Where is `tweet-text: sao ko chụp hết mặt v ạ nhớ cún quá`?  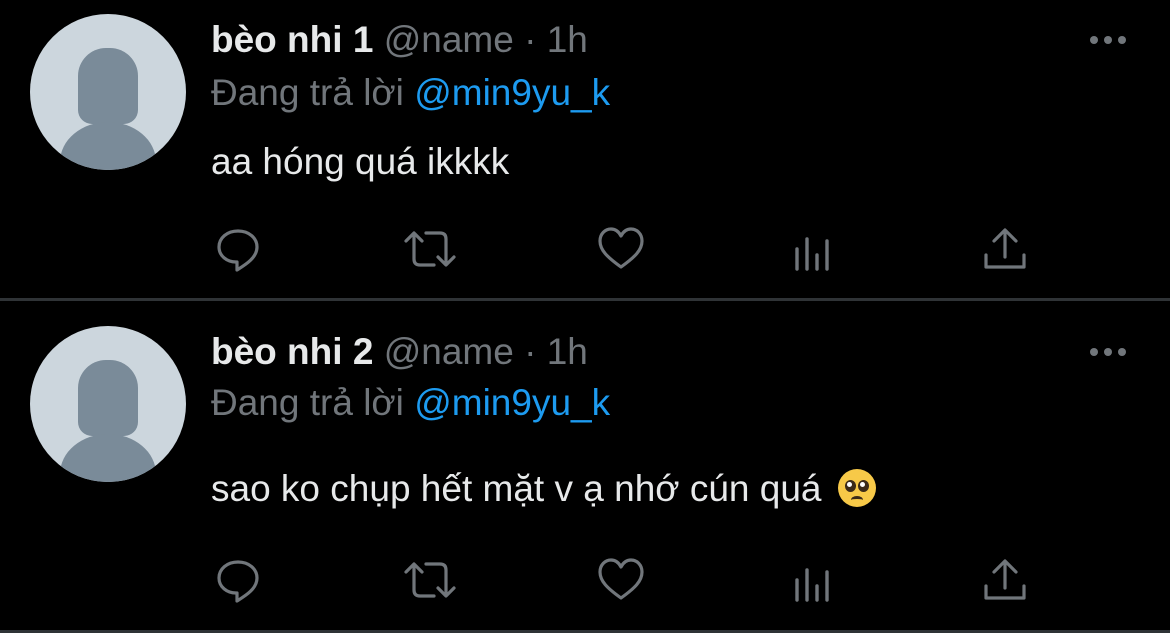
tweet-text: sao ko chụp hết mặt v ạ nhớ cún quá is located at coordinates (543, 489).